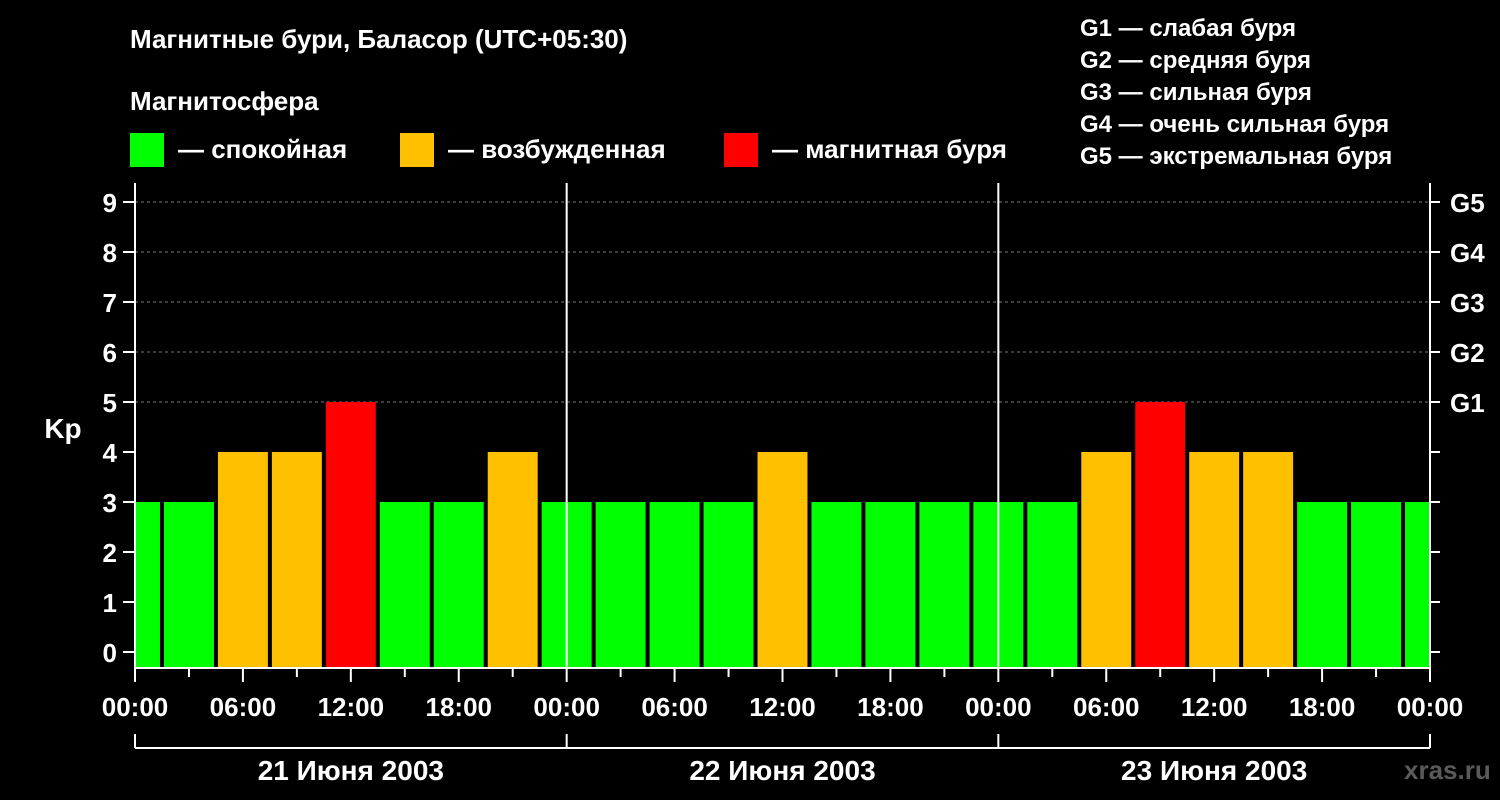 The height and width of the screenshot is (800, 1500). What do you see at coordinates (1214, 707) in the screenshot?
I see `x-tick-label-10: 12:00` at bounding box center [1214, 707].